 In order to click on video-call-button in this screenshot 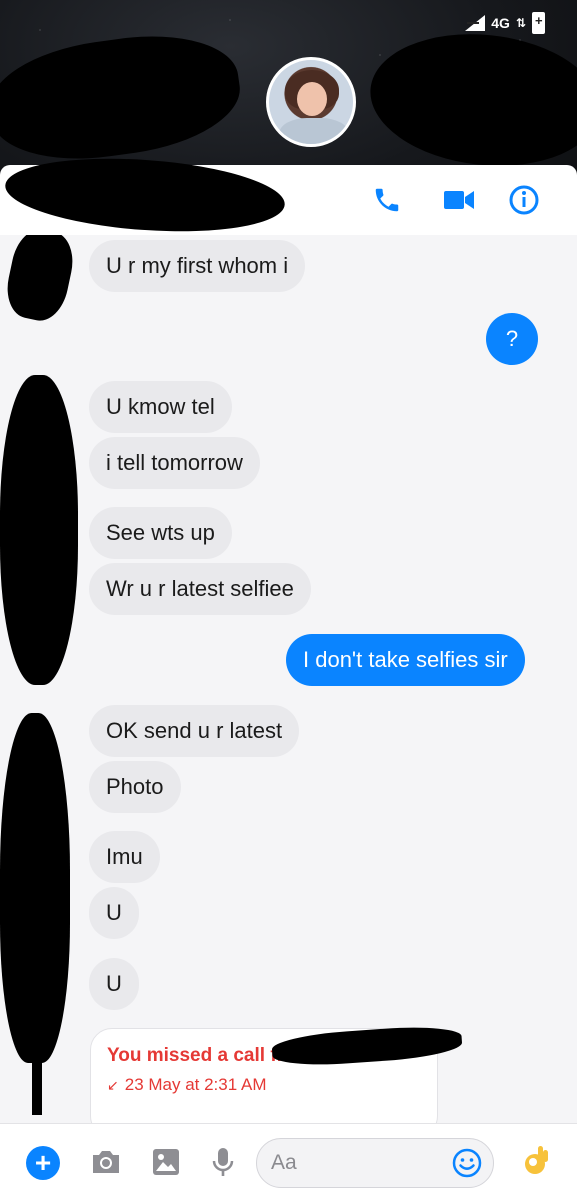, I will do `click(459, 200)`.